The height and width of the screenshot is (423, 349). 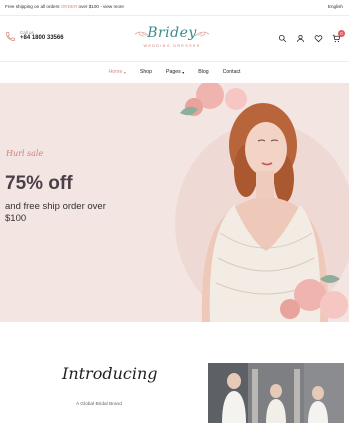 I want to click on nav-item-shop: Shop, so click(x=146, y=72).